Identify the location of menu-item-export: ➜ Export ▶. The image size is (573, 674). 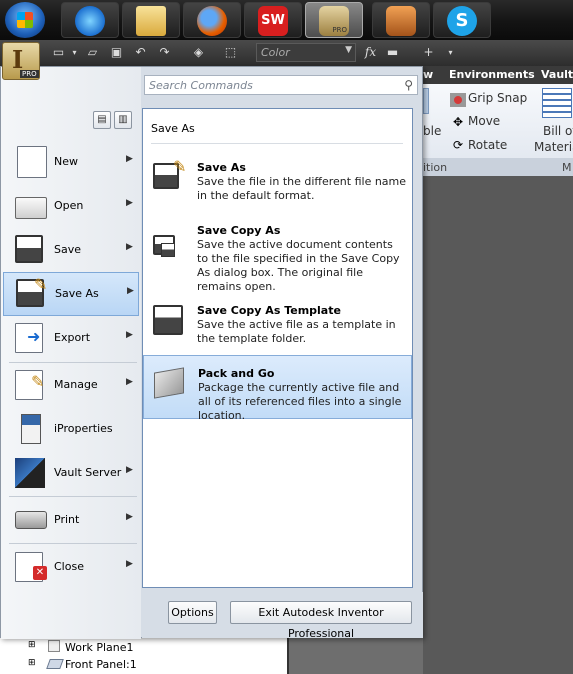
(71, 338).